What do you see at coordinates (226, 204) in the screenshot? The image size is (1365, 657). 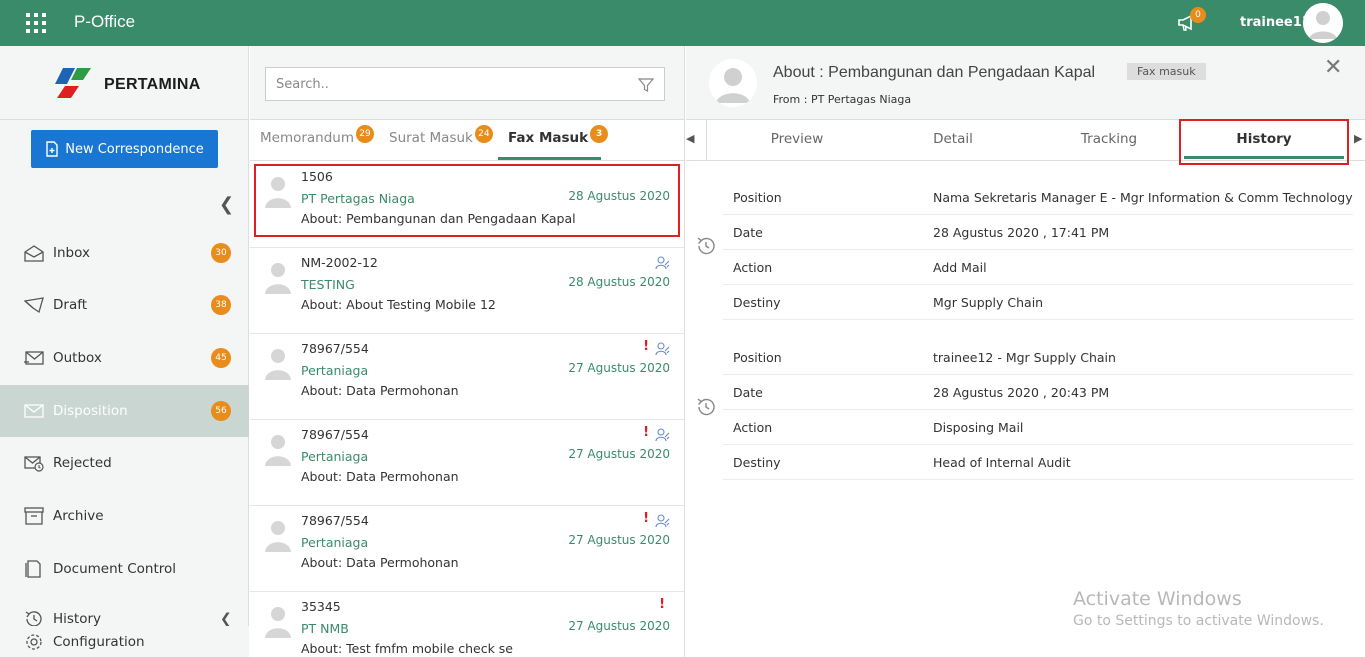 I see `collapse-sidebar-icon: ❮` at bounding box center [226, 204].